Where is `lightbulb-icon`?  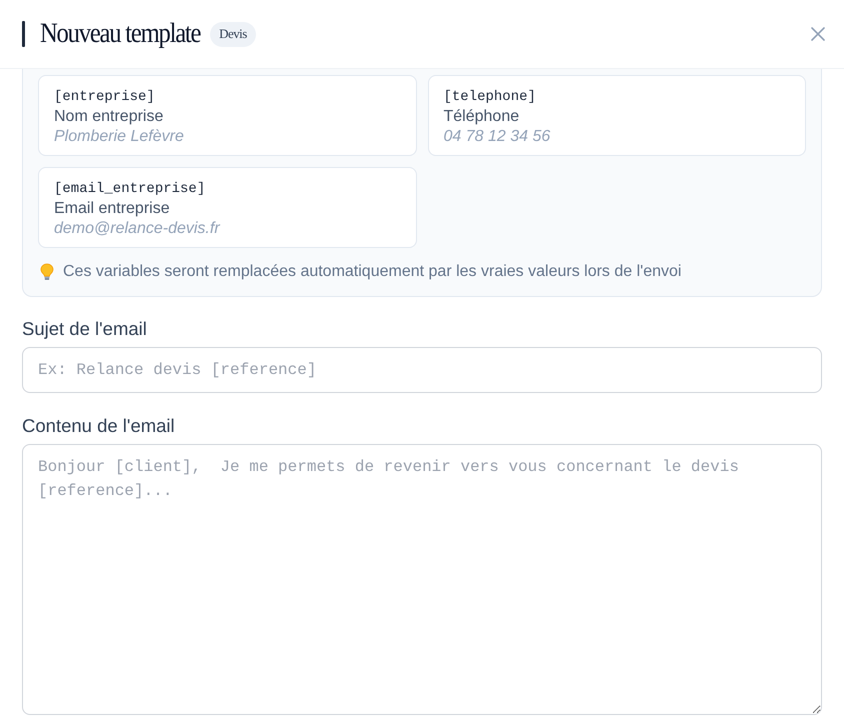
lightbulb-icon is located at coordinates (47, 272).